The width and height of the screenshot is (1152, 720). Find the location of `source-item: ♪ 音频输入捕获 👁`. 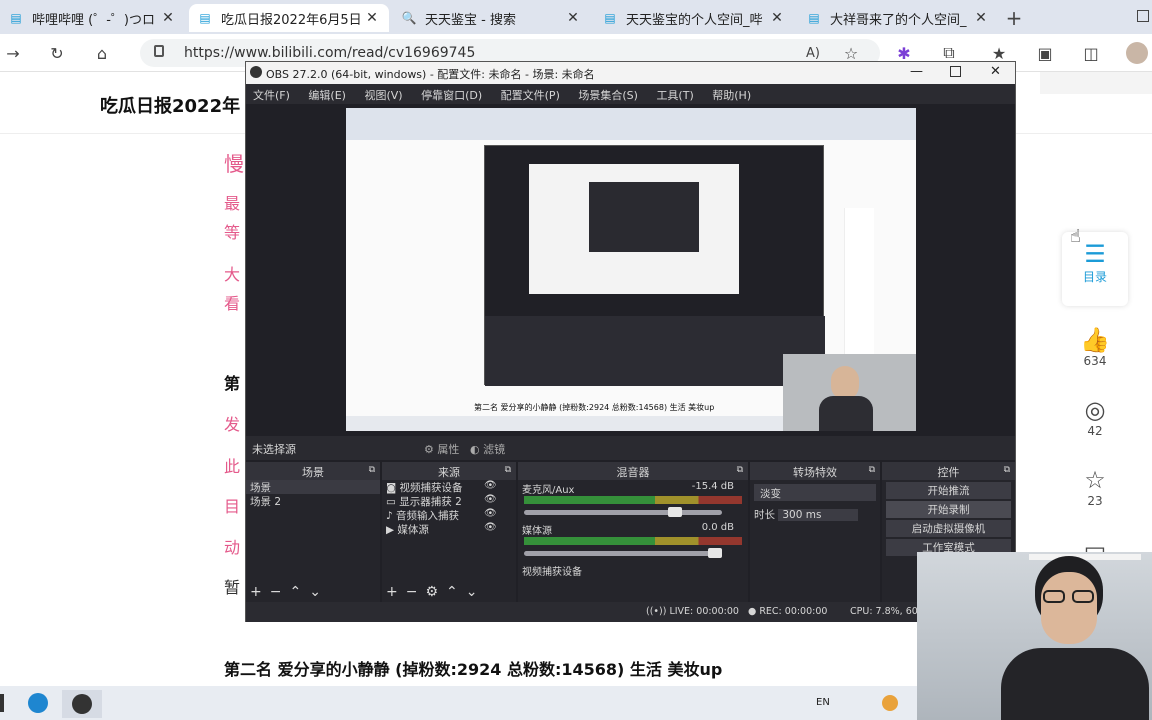

source-item: ♪ 音频输入捕获 👁 is located at coordinates (449, 515).